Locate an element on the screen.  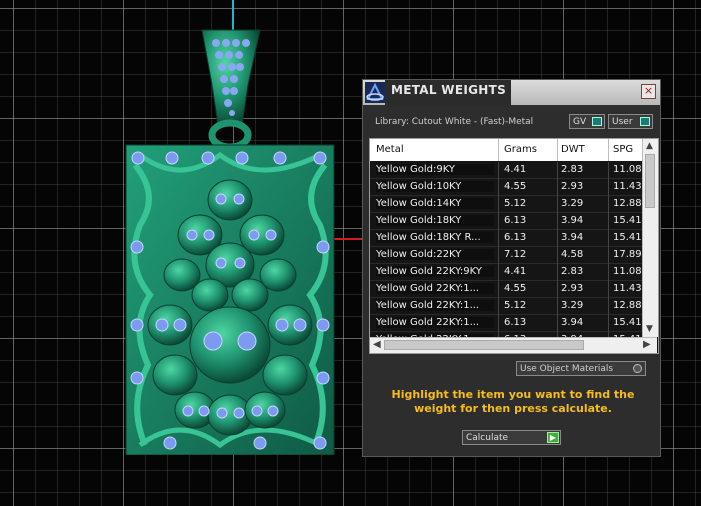
table-row: Yellow Gold:9KY 4.41 2.83 11.08 is located at coordinates (506, 170).